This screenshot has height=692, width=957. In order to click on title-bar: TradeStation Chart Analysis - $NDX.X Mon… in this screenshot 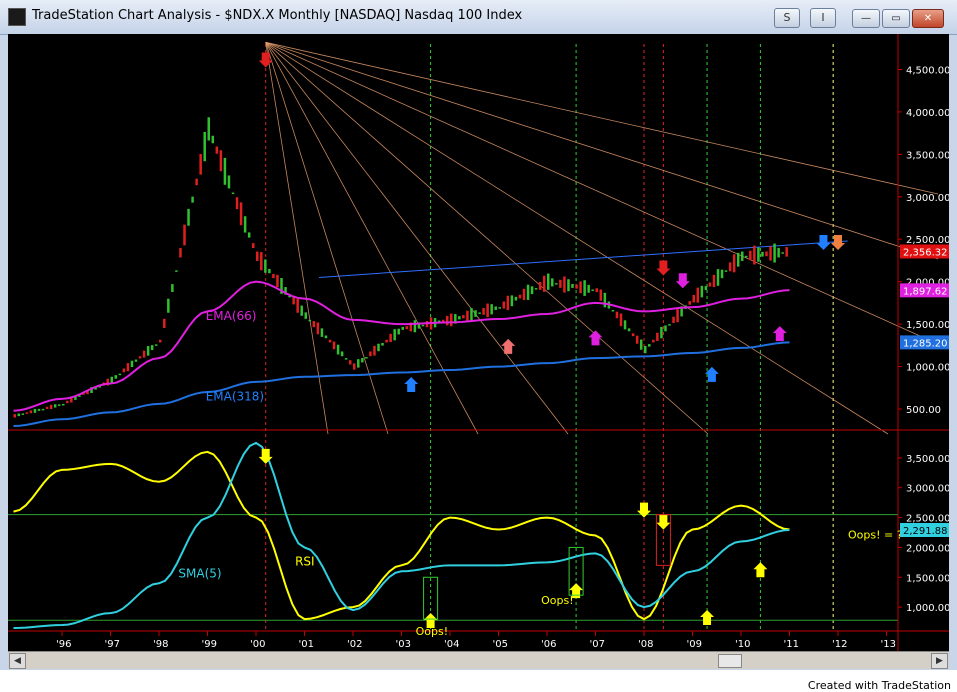, I will do `click(478, 17)`.